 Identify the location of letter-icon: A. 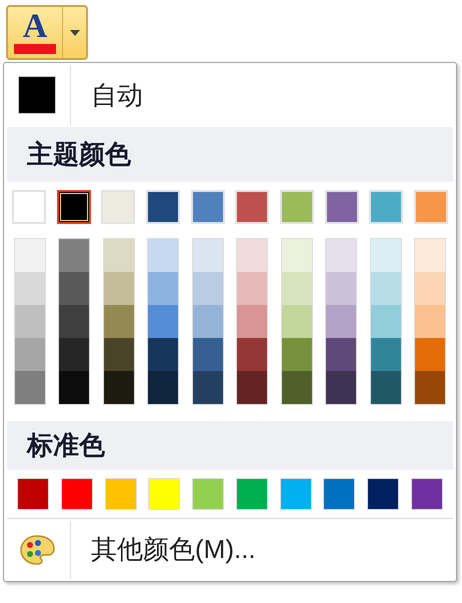
(35, 27).